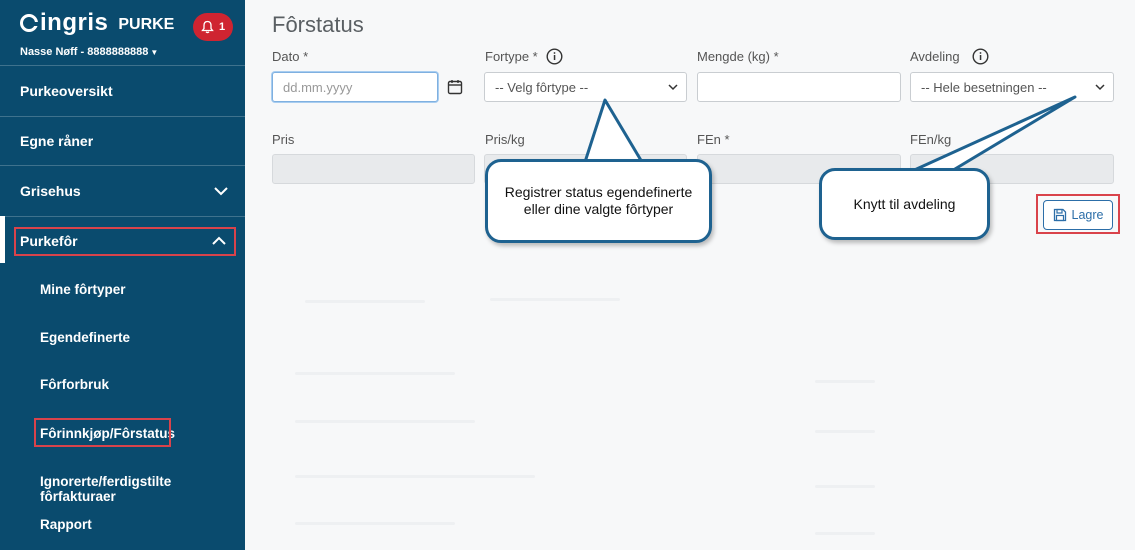 This screenshot has width=1135, height=550. I want to click on callout-avdeling: Knytt til avdeling, so click(904, 204).